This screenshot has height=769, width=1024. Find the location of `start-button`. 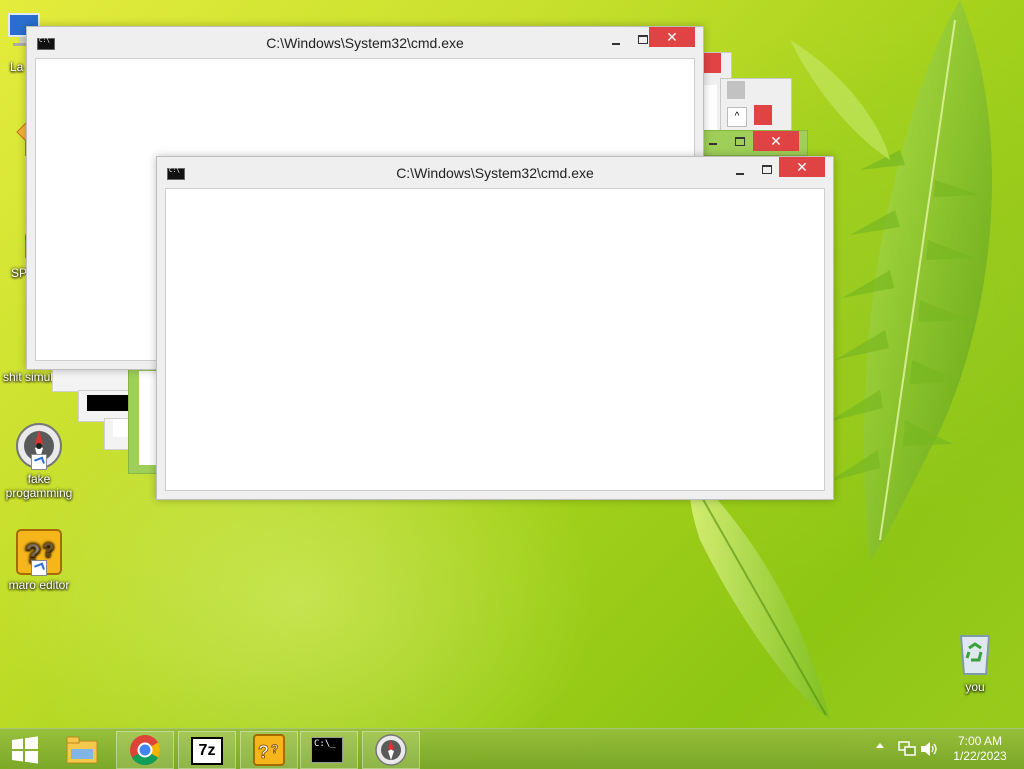

start-button is located at coordinates (25, 750).